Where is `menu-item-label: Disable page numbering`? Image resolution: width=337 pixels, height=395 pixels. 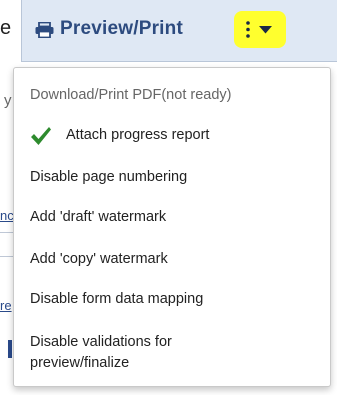 menu-item-label: Disable page numbering is located at coordinates (109, 177).